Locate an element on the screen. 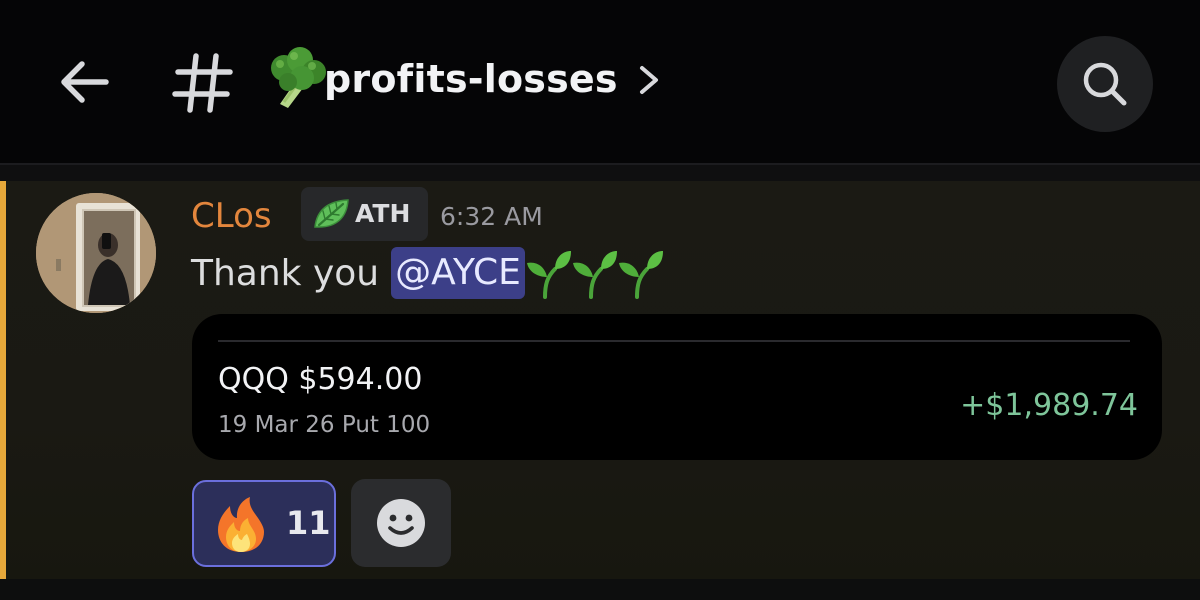 The image size is (1200, 600). arrow-left-icon is located at coordinates (85, 82).